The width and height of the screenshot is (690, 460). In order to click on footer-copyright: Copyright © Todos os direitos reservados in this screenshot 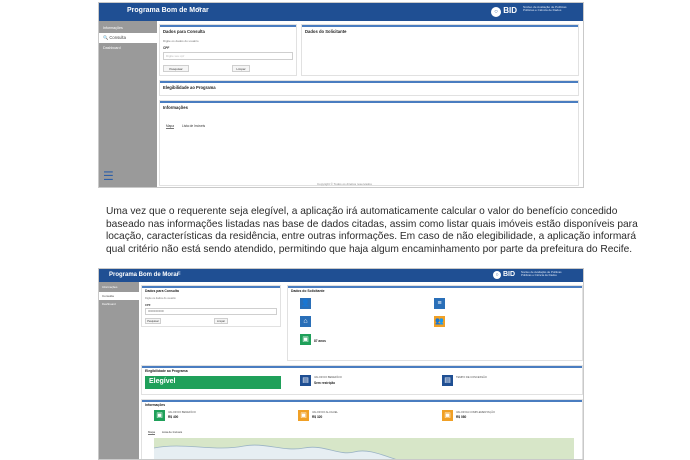, I will do `click(344, 184)`.